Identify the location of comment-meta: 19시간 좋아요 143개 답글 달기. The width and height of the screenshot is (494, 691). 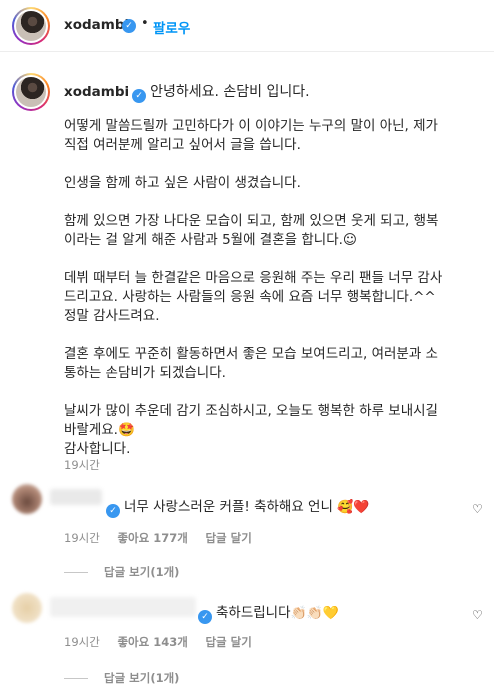
(165, 642).